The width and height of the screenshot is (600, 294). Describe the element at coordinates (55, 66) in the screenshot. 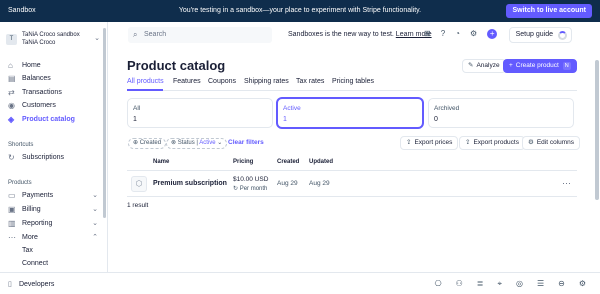

I see `sidebar-item-home: ⌂ Home` at that location.